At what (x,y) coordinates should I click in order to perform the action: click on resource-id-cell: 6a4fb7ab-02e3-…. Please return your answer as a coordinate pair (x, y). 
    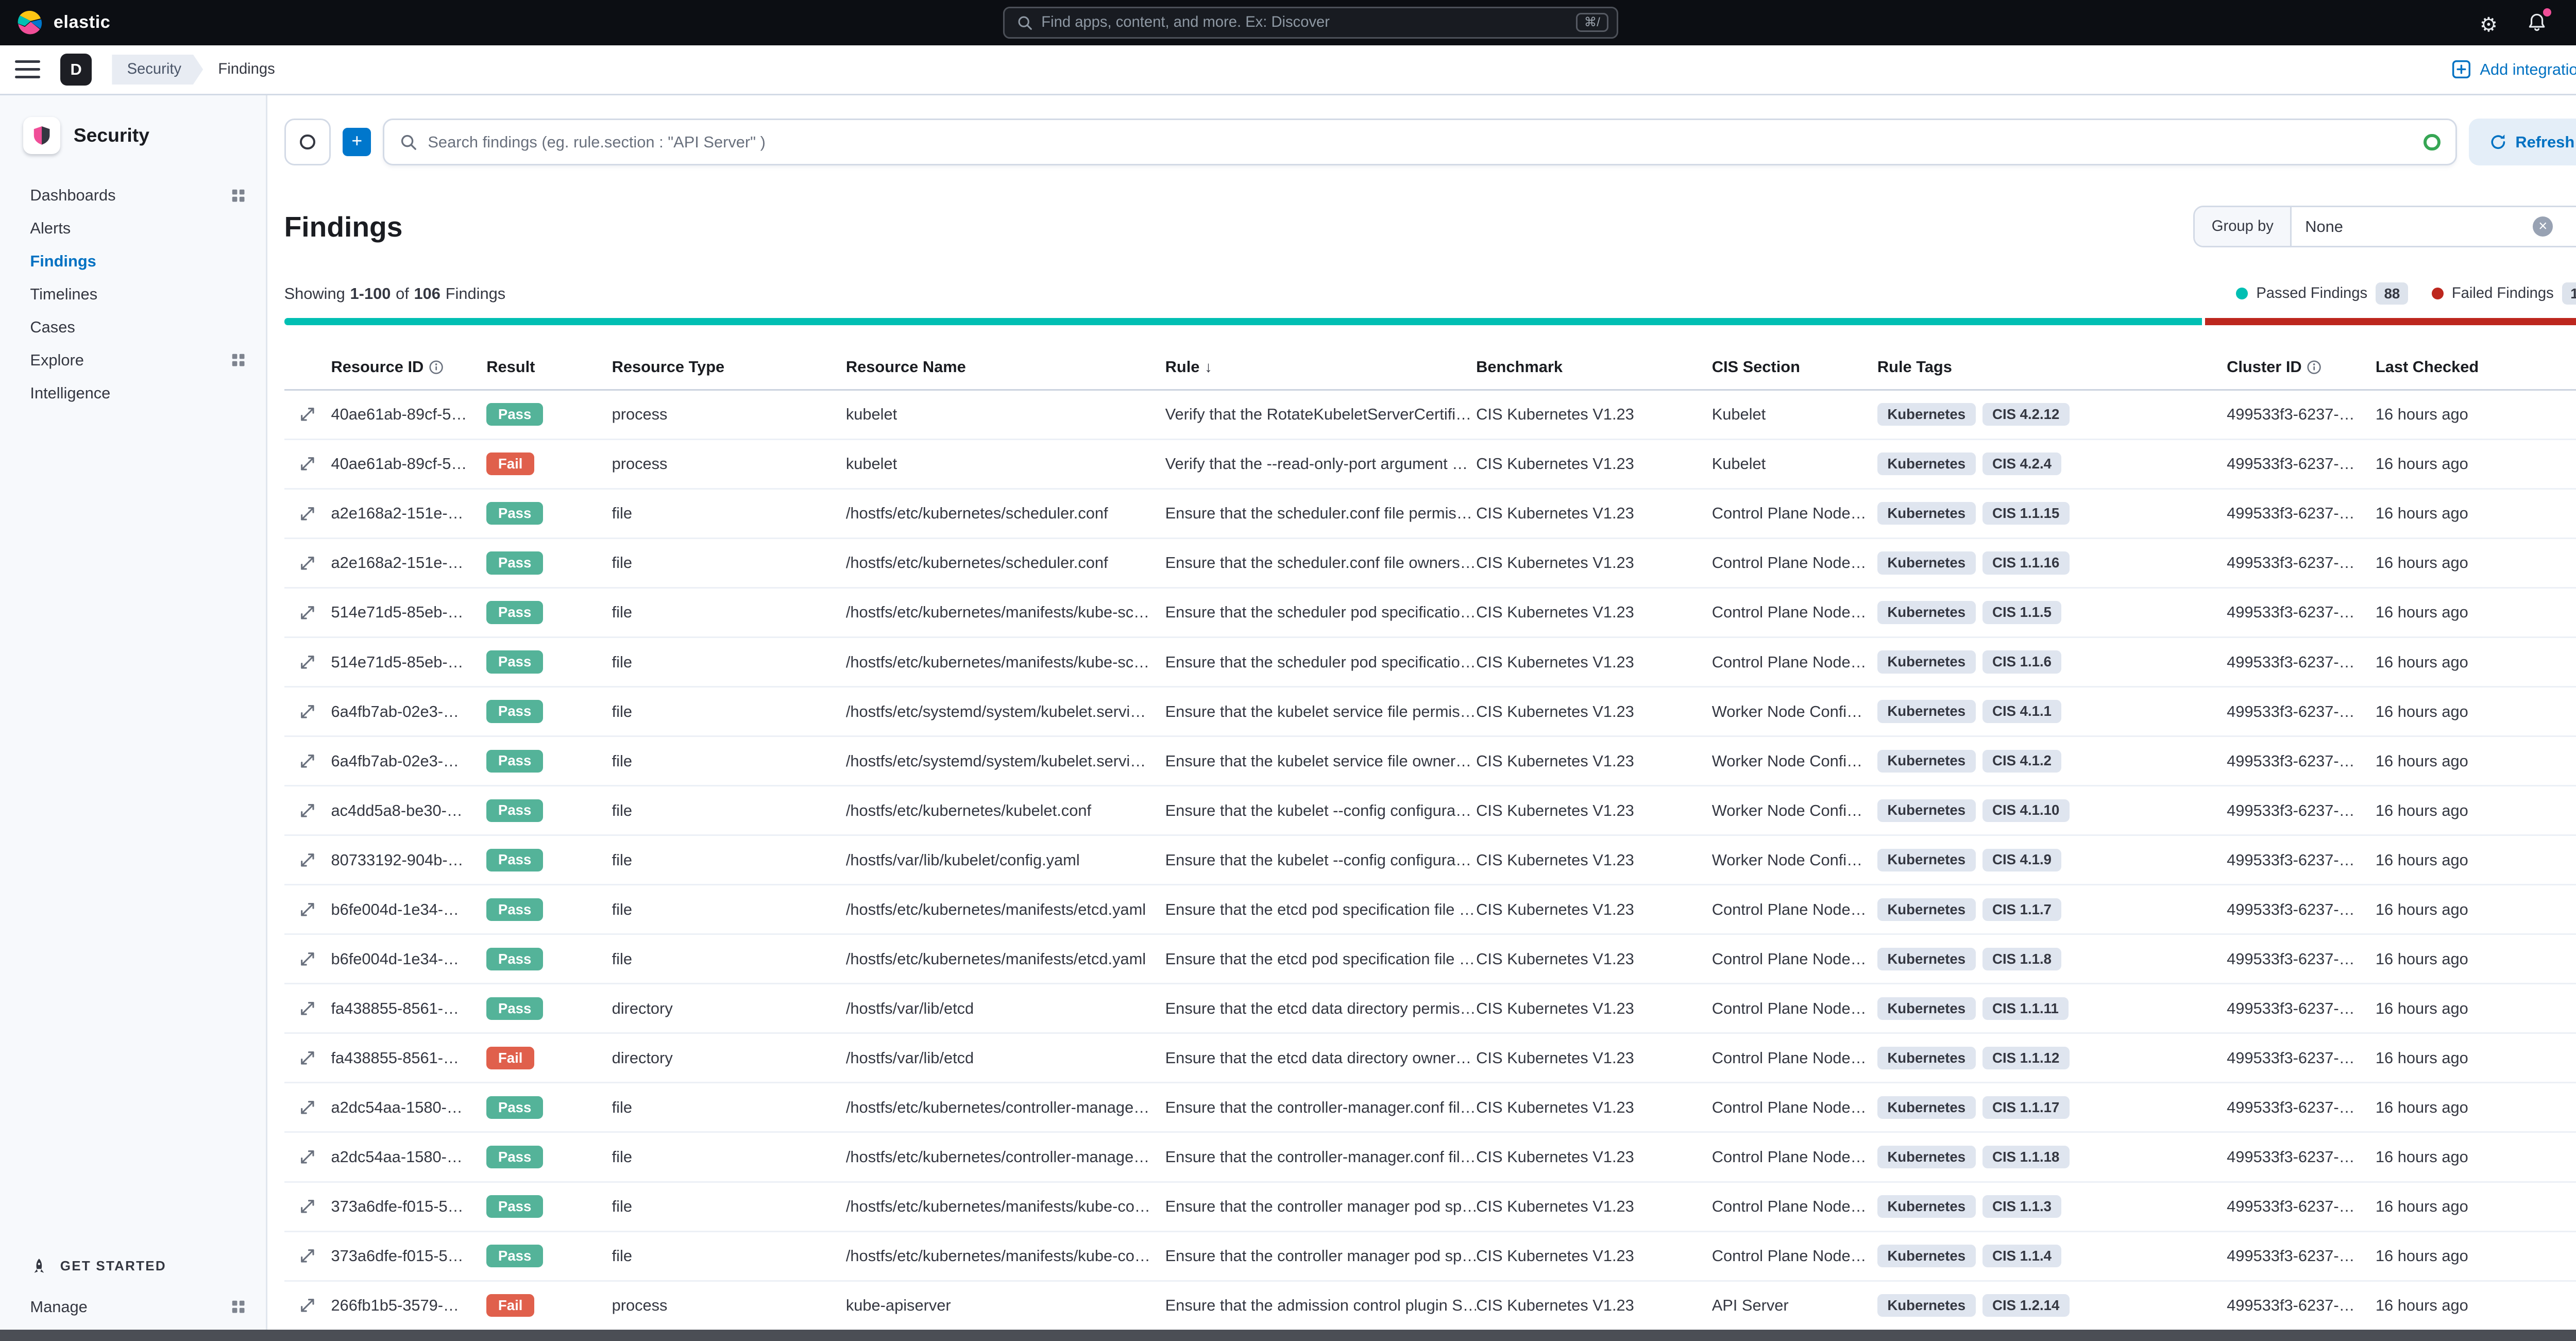
    Looking at the image, I should click on (395, 761).